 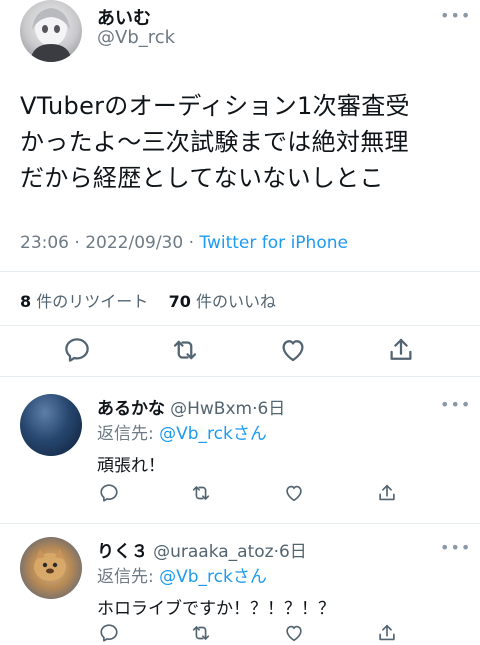 What do you see at coordinates (110, 243) in the screenshot?
I see `tweet-timestamp: 23:06 · 2022/09/30 ·` at bounding box center [110, 243].